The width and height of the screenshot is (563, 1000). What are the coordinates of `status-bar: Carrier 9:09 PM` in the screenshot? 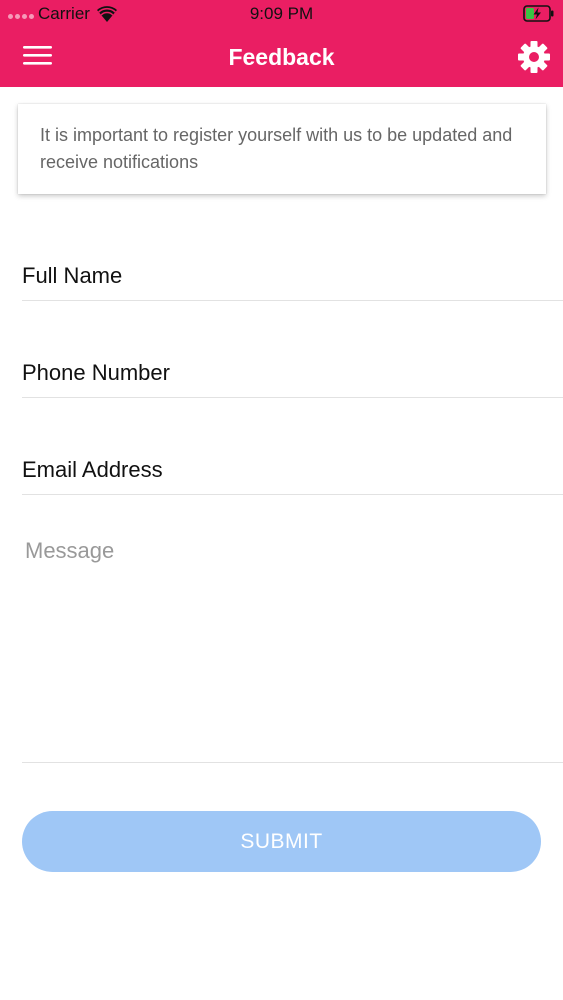 It's located at (281, 14).